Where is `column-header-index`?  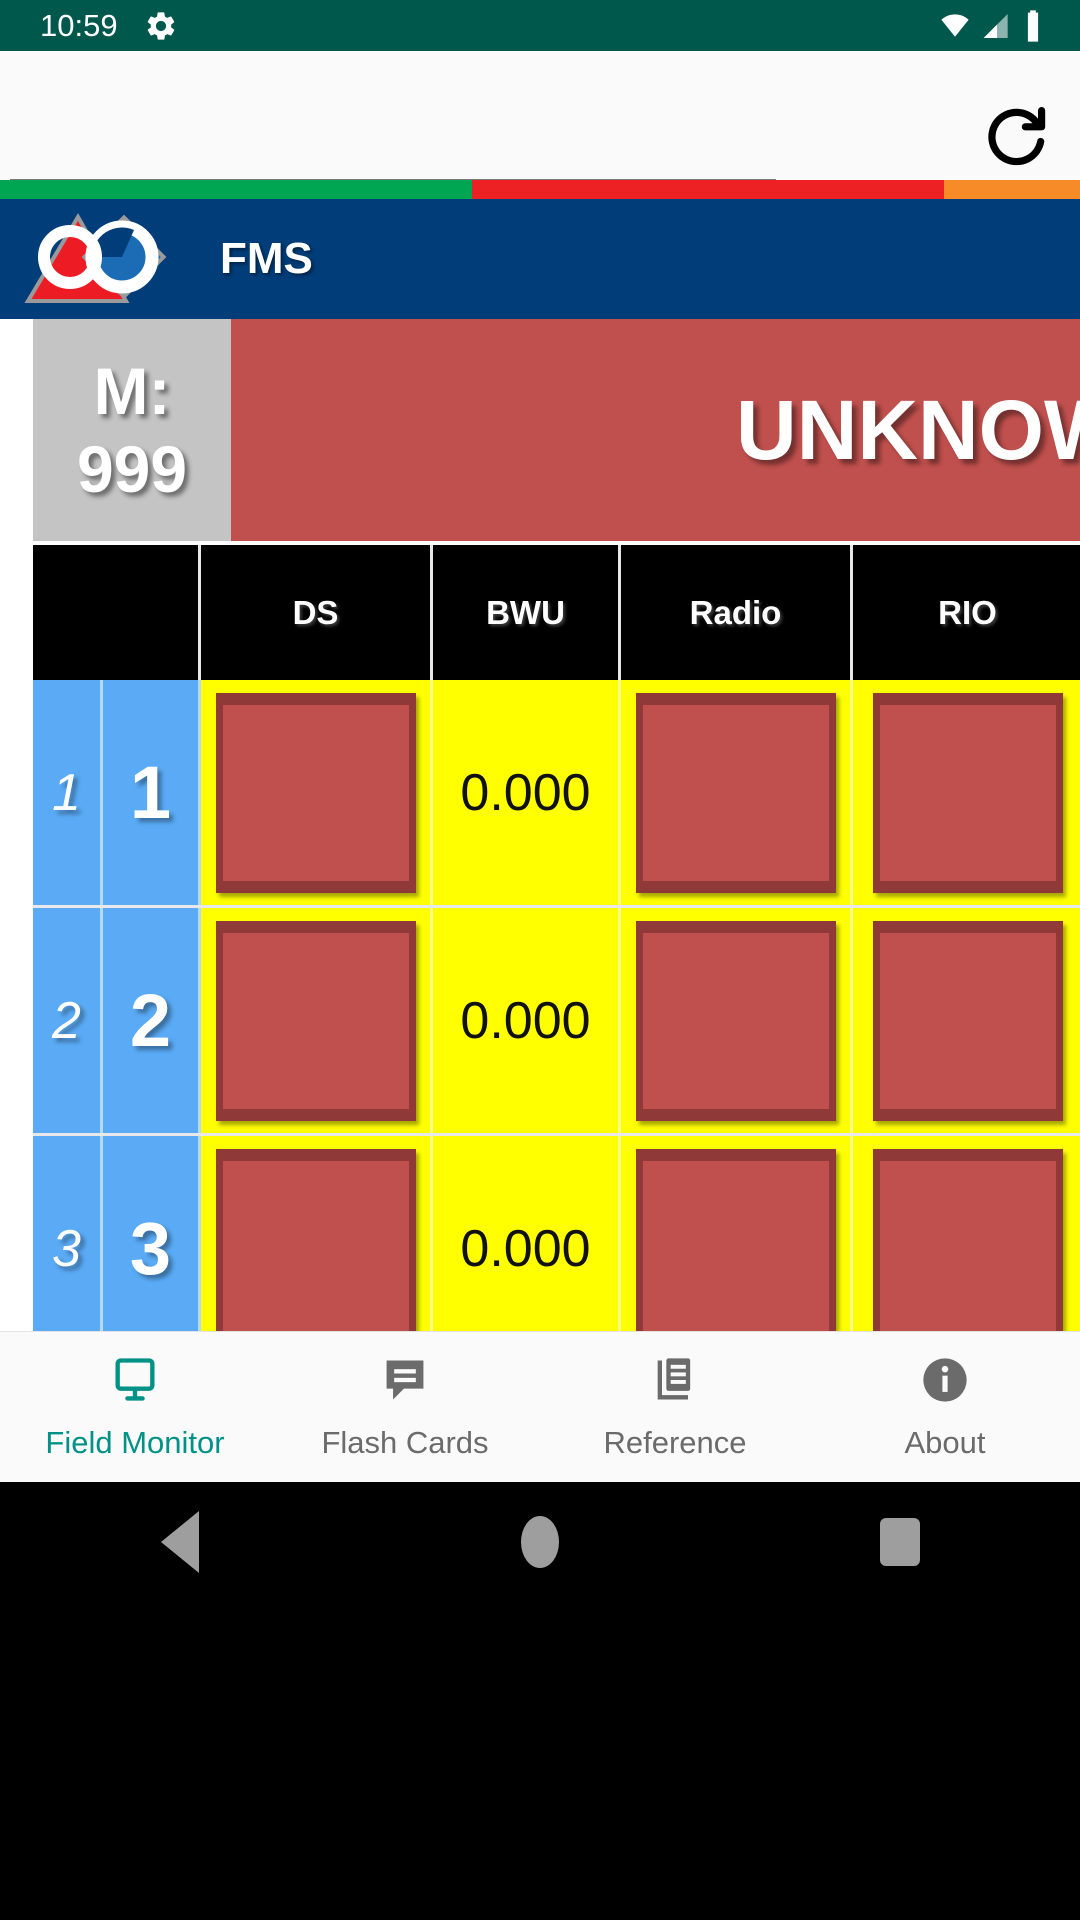
column-header-index is located at coordinates (117, 612).